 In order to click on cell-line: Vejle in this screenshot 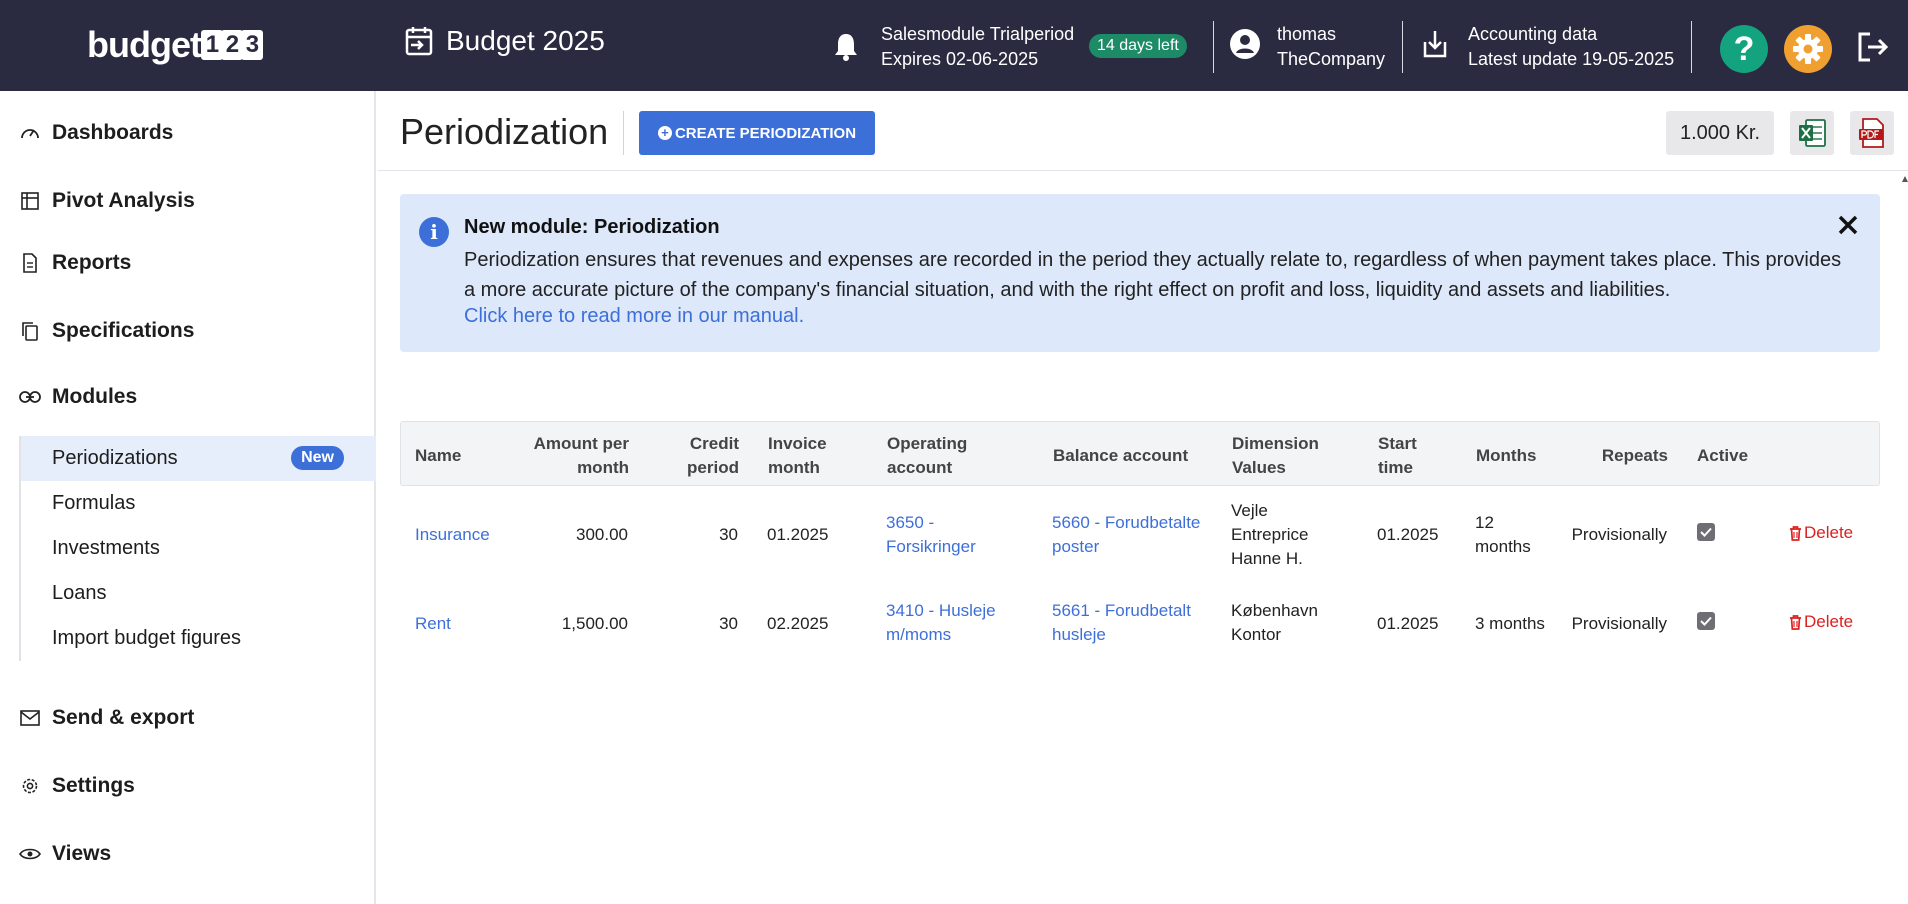, I will do `click(1249, 510)`.